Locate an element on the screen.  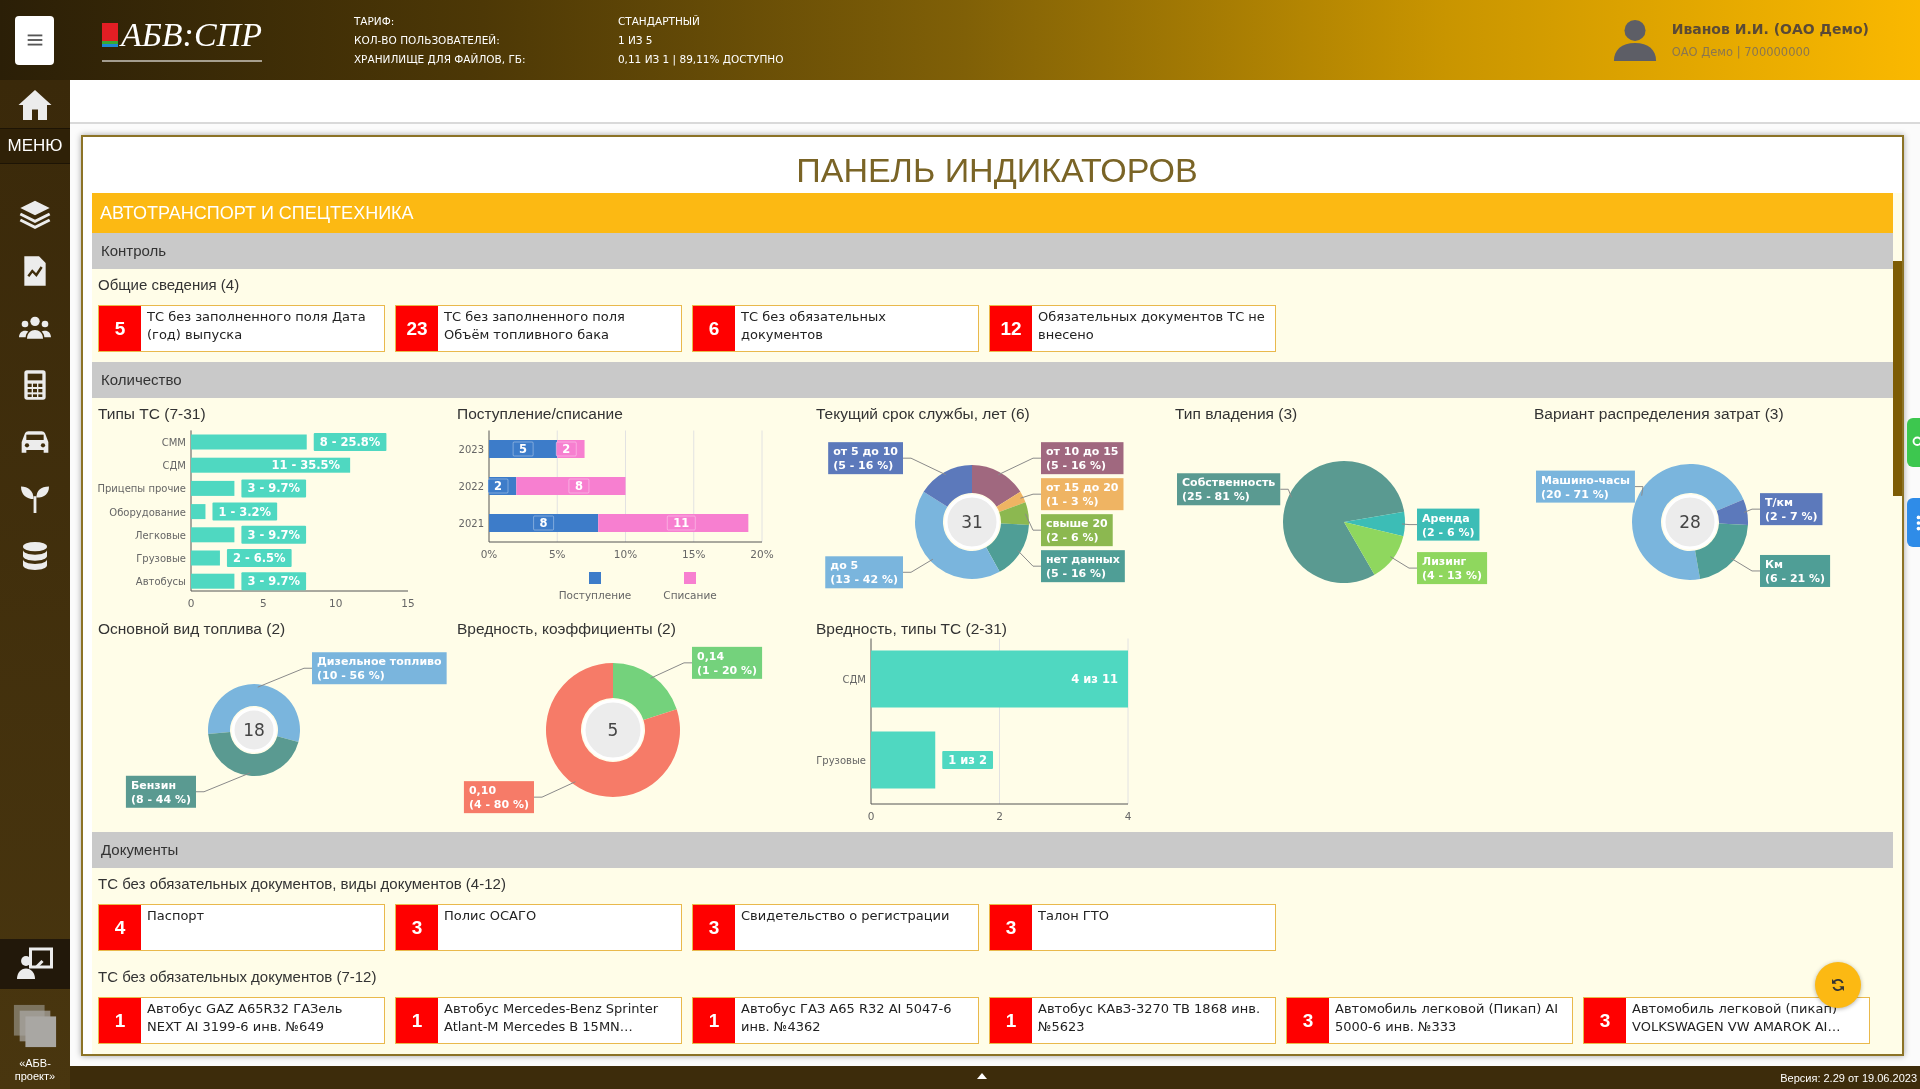
chart-title: Вариант распределения затрат (3) is located at coordinates (1659, 414).